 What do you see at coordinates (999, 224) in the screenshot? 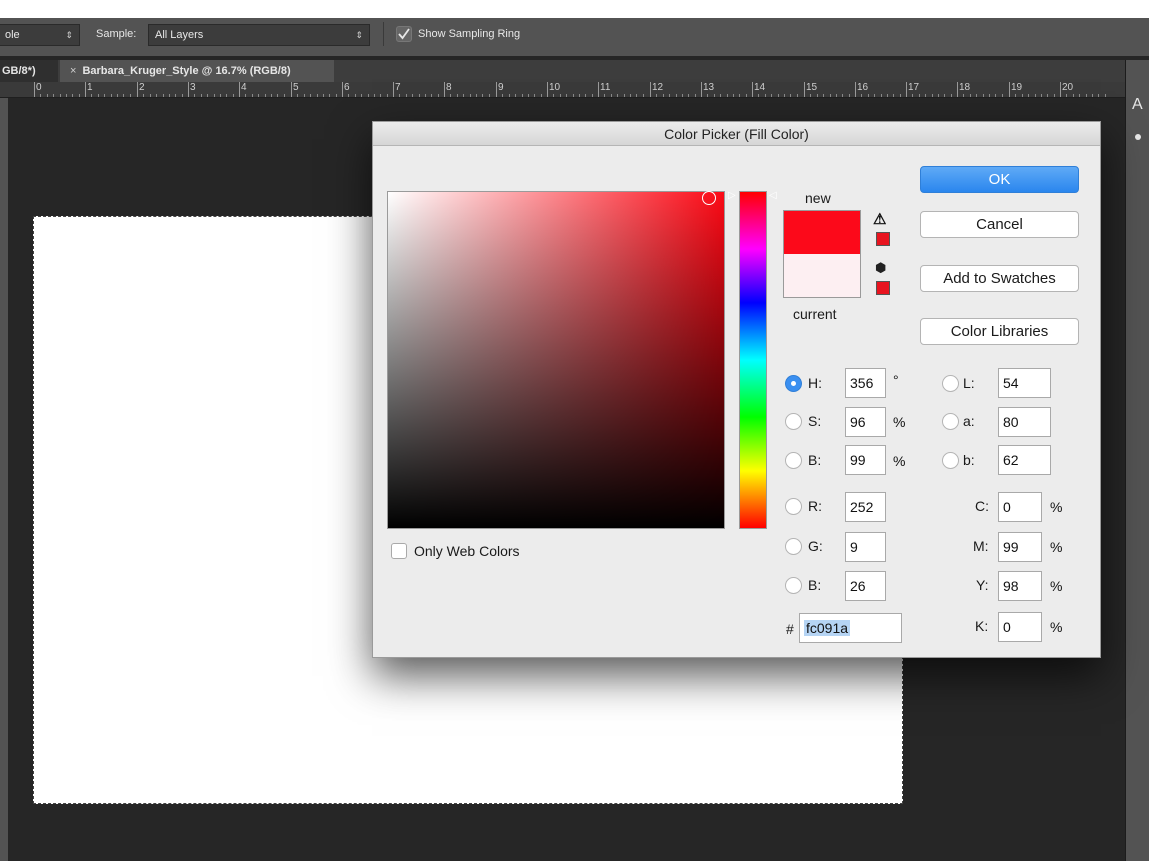
I see `cancel-button: Cancel` at bounding box center [999, 224].